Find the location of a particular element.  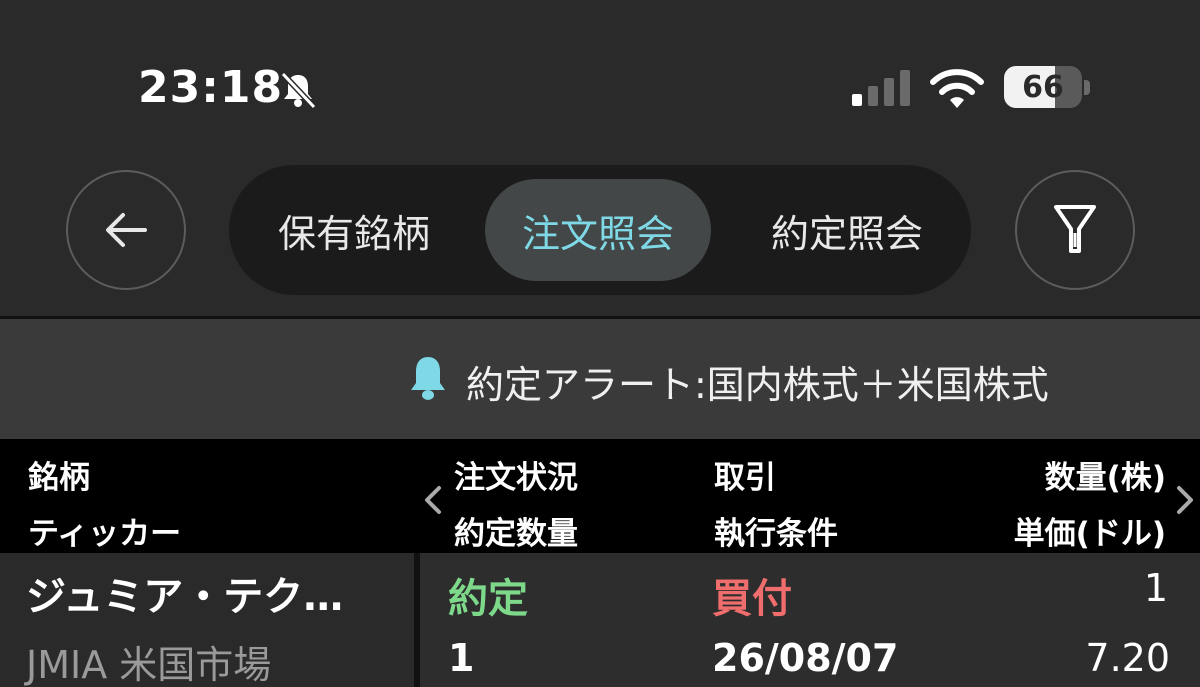

battery-icon: 66 is located at coordinates (1043, 87).